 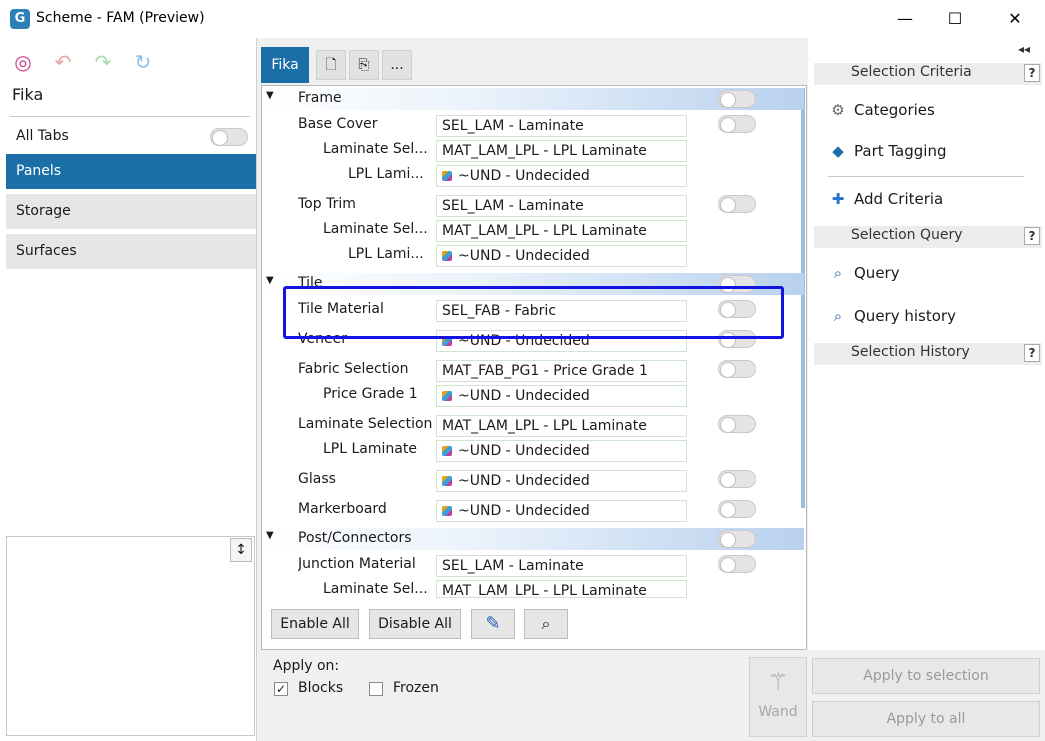 What do you see at coordinates (285, 65) in the screenshot?
I see `tab-fika: Fika` at bounding box center [285, 65].